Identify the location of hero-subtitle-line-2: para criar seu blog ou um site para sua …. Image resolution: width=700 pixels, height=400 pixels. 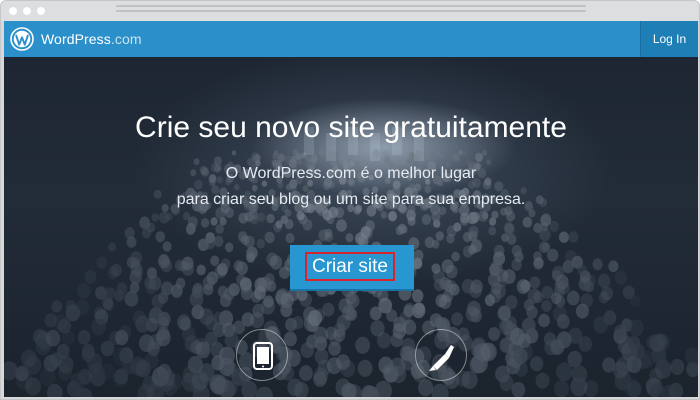
(351, 199).